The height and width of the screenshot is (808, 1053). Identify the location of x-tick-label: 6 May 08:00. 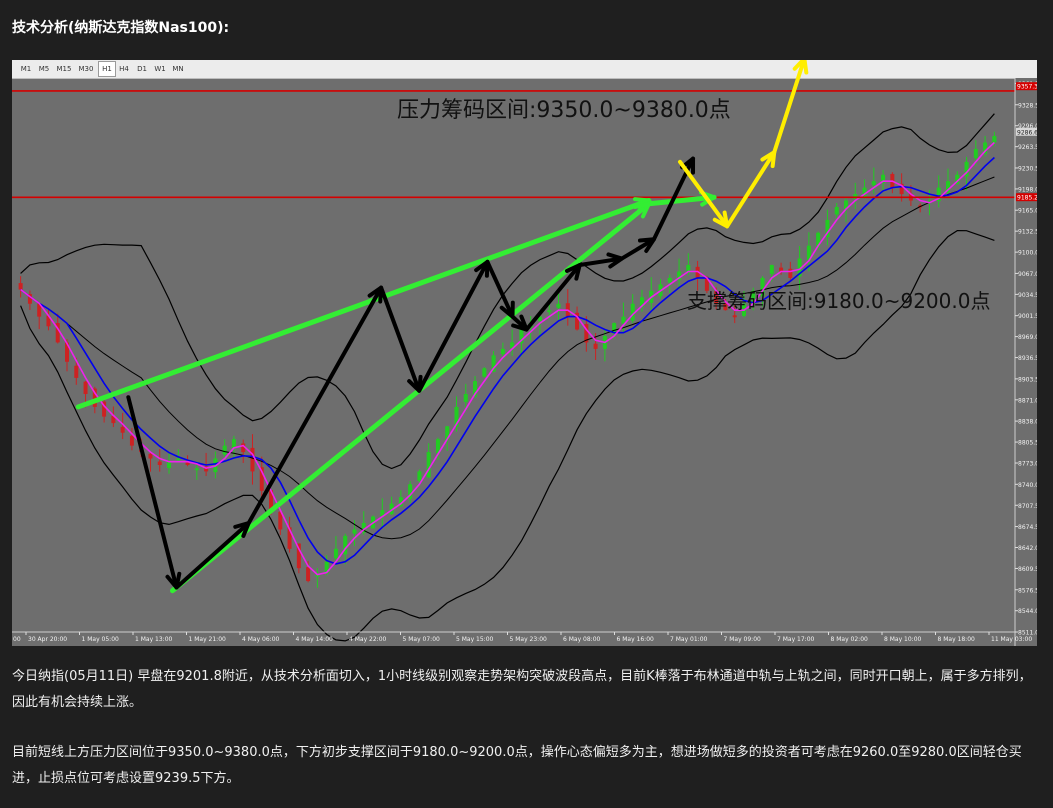
(582, 639).